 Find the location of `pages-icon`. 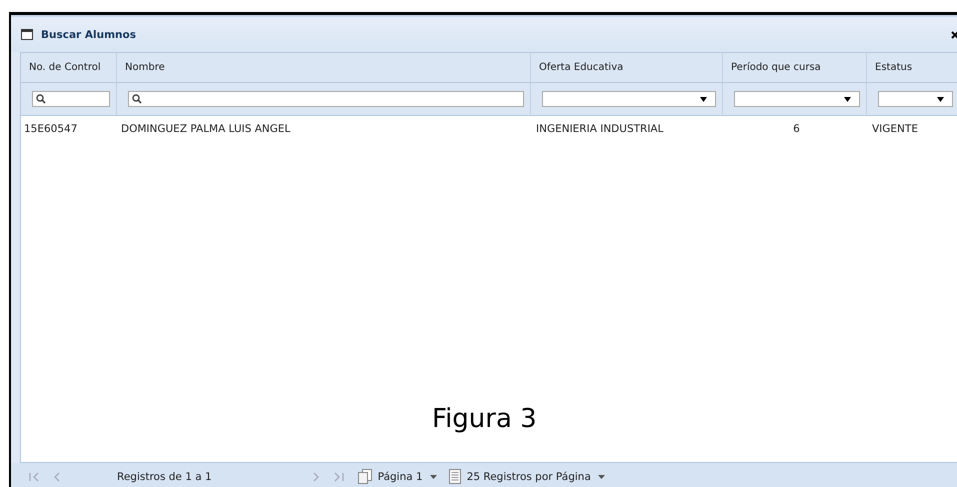

pages-icon is located at coordinates (365, 476).